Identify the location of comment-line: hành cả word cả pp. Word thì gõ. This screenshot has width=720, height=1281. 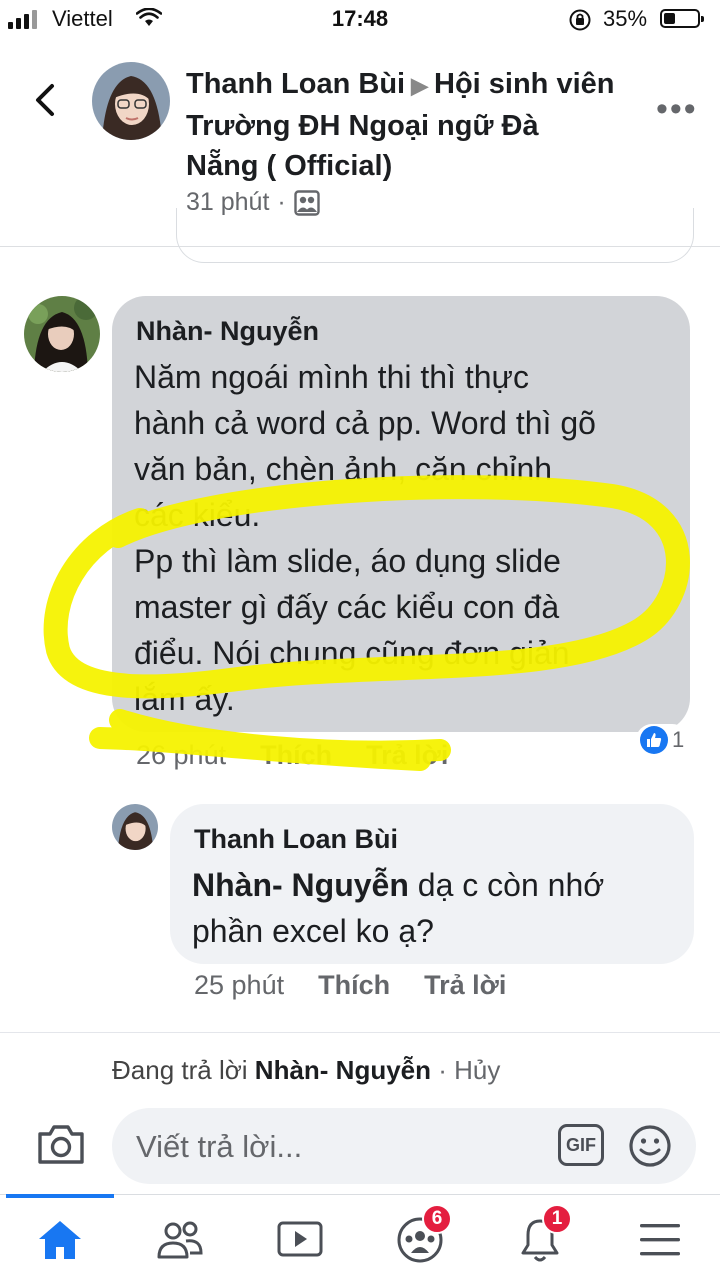
(365, 423).